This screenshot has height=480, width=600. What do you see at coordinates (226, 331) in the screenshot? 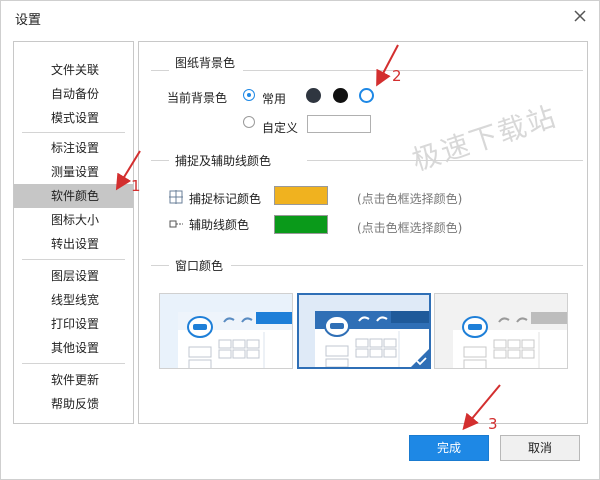
I see `theme-light-blue` at bounding box center [226, 331].